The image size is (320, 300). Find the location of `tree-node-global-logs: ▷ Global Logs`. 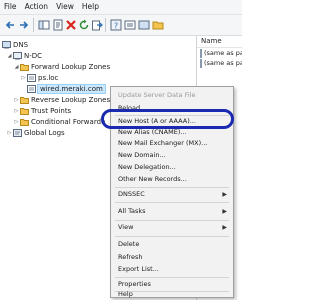

tree-node-global-logs: ▷ Global Logs is located at coordinates (35, 133).